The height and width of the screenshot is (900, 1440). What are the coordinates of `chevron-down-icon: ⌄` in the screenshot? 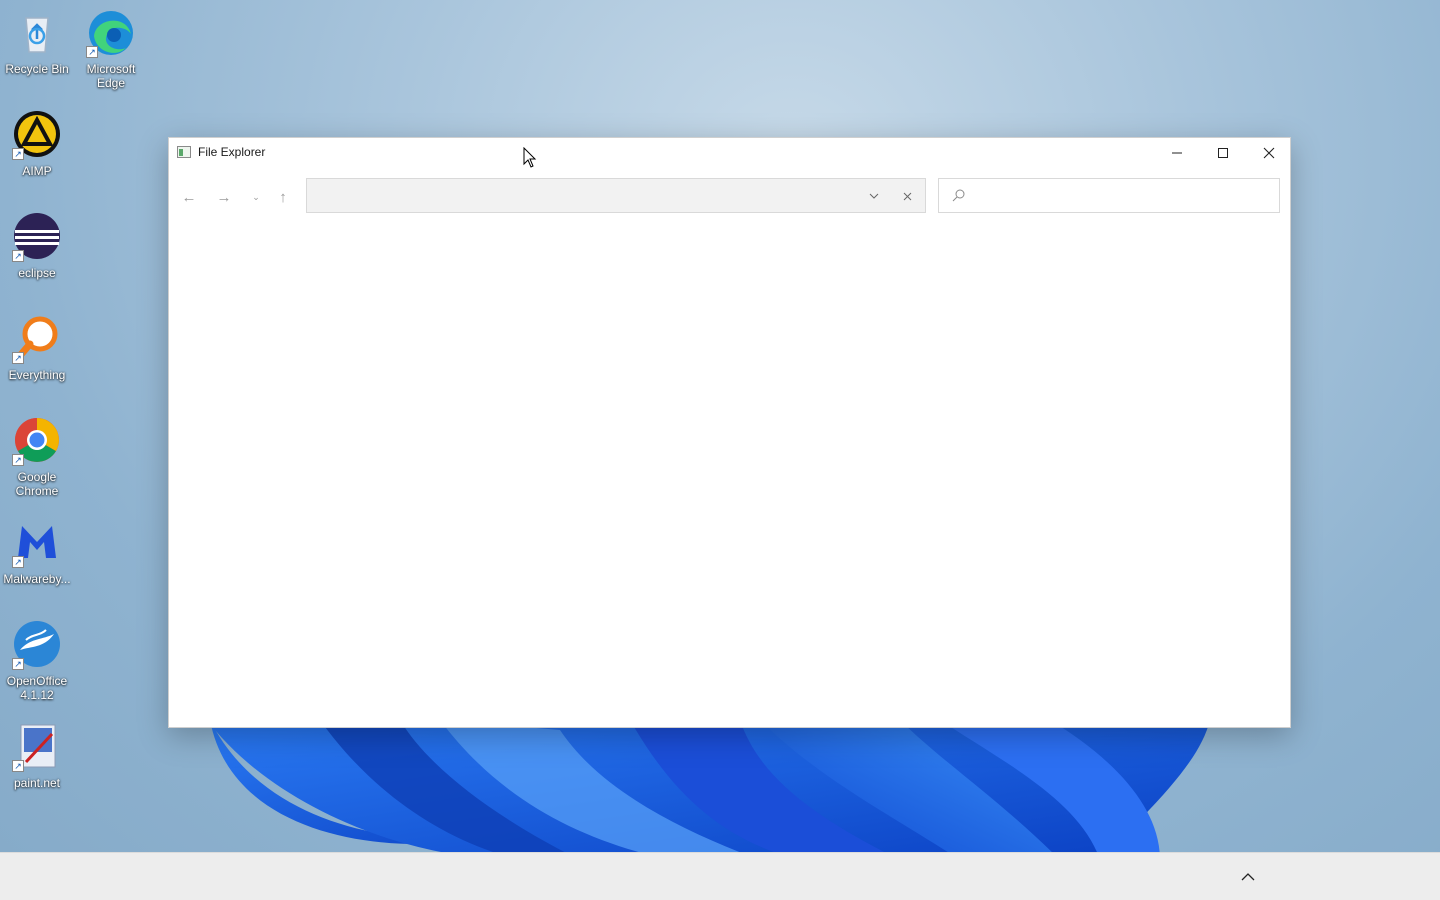 It's located at (256, 196).